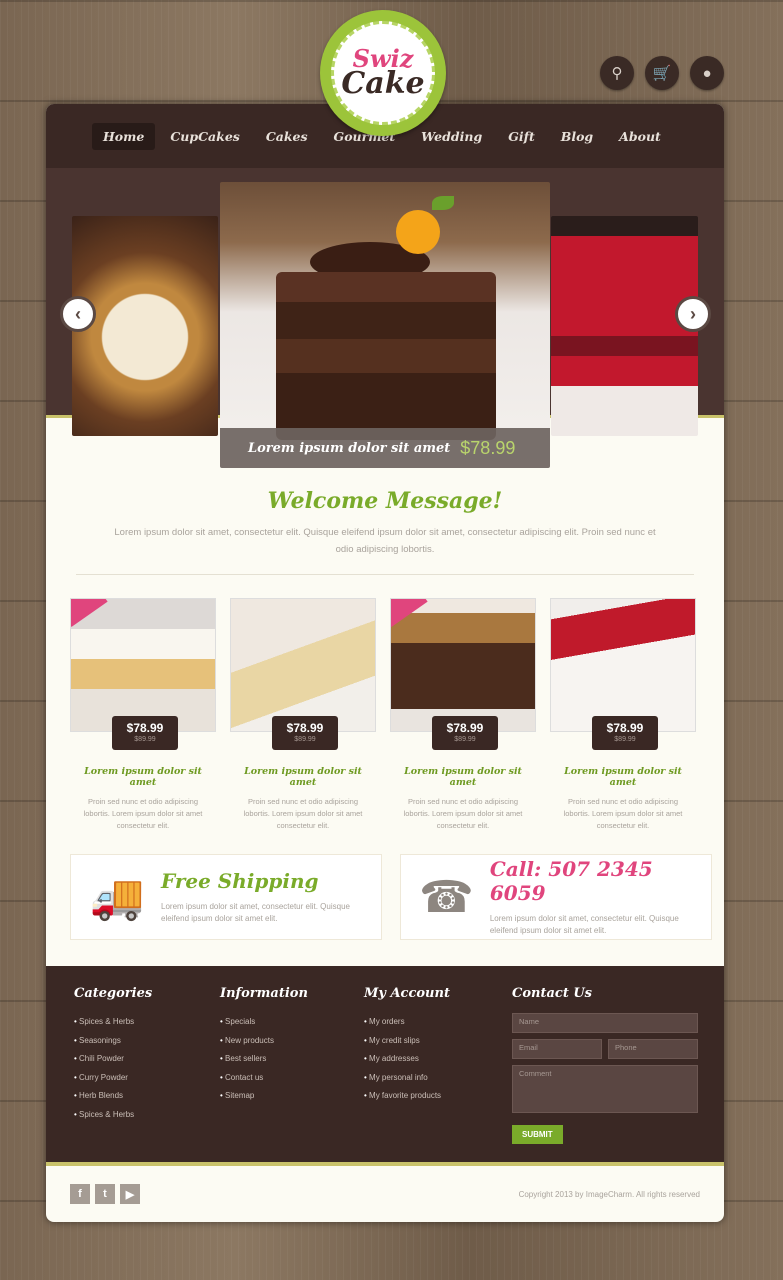 This screenshot has width=783, height=1280. I want to click on submit-button: SUBMIT, so click(537, 1134).